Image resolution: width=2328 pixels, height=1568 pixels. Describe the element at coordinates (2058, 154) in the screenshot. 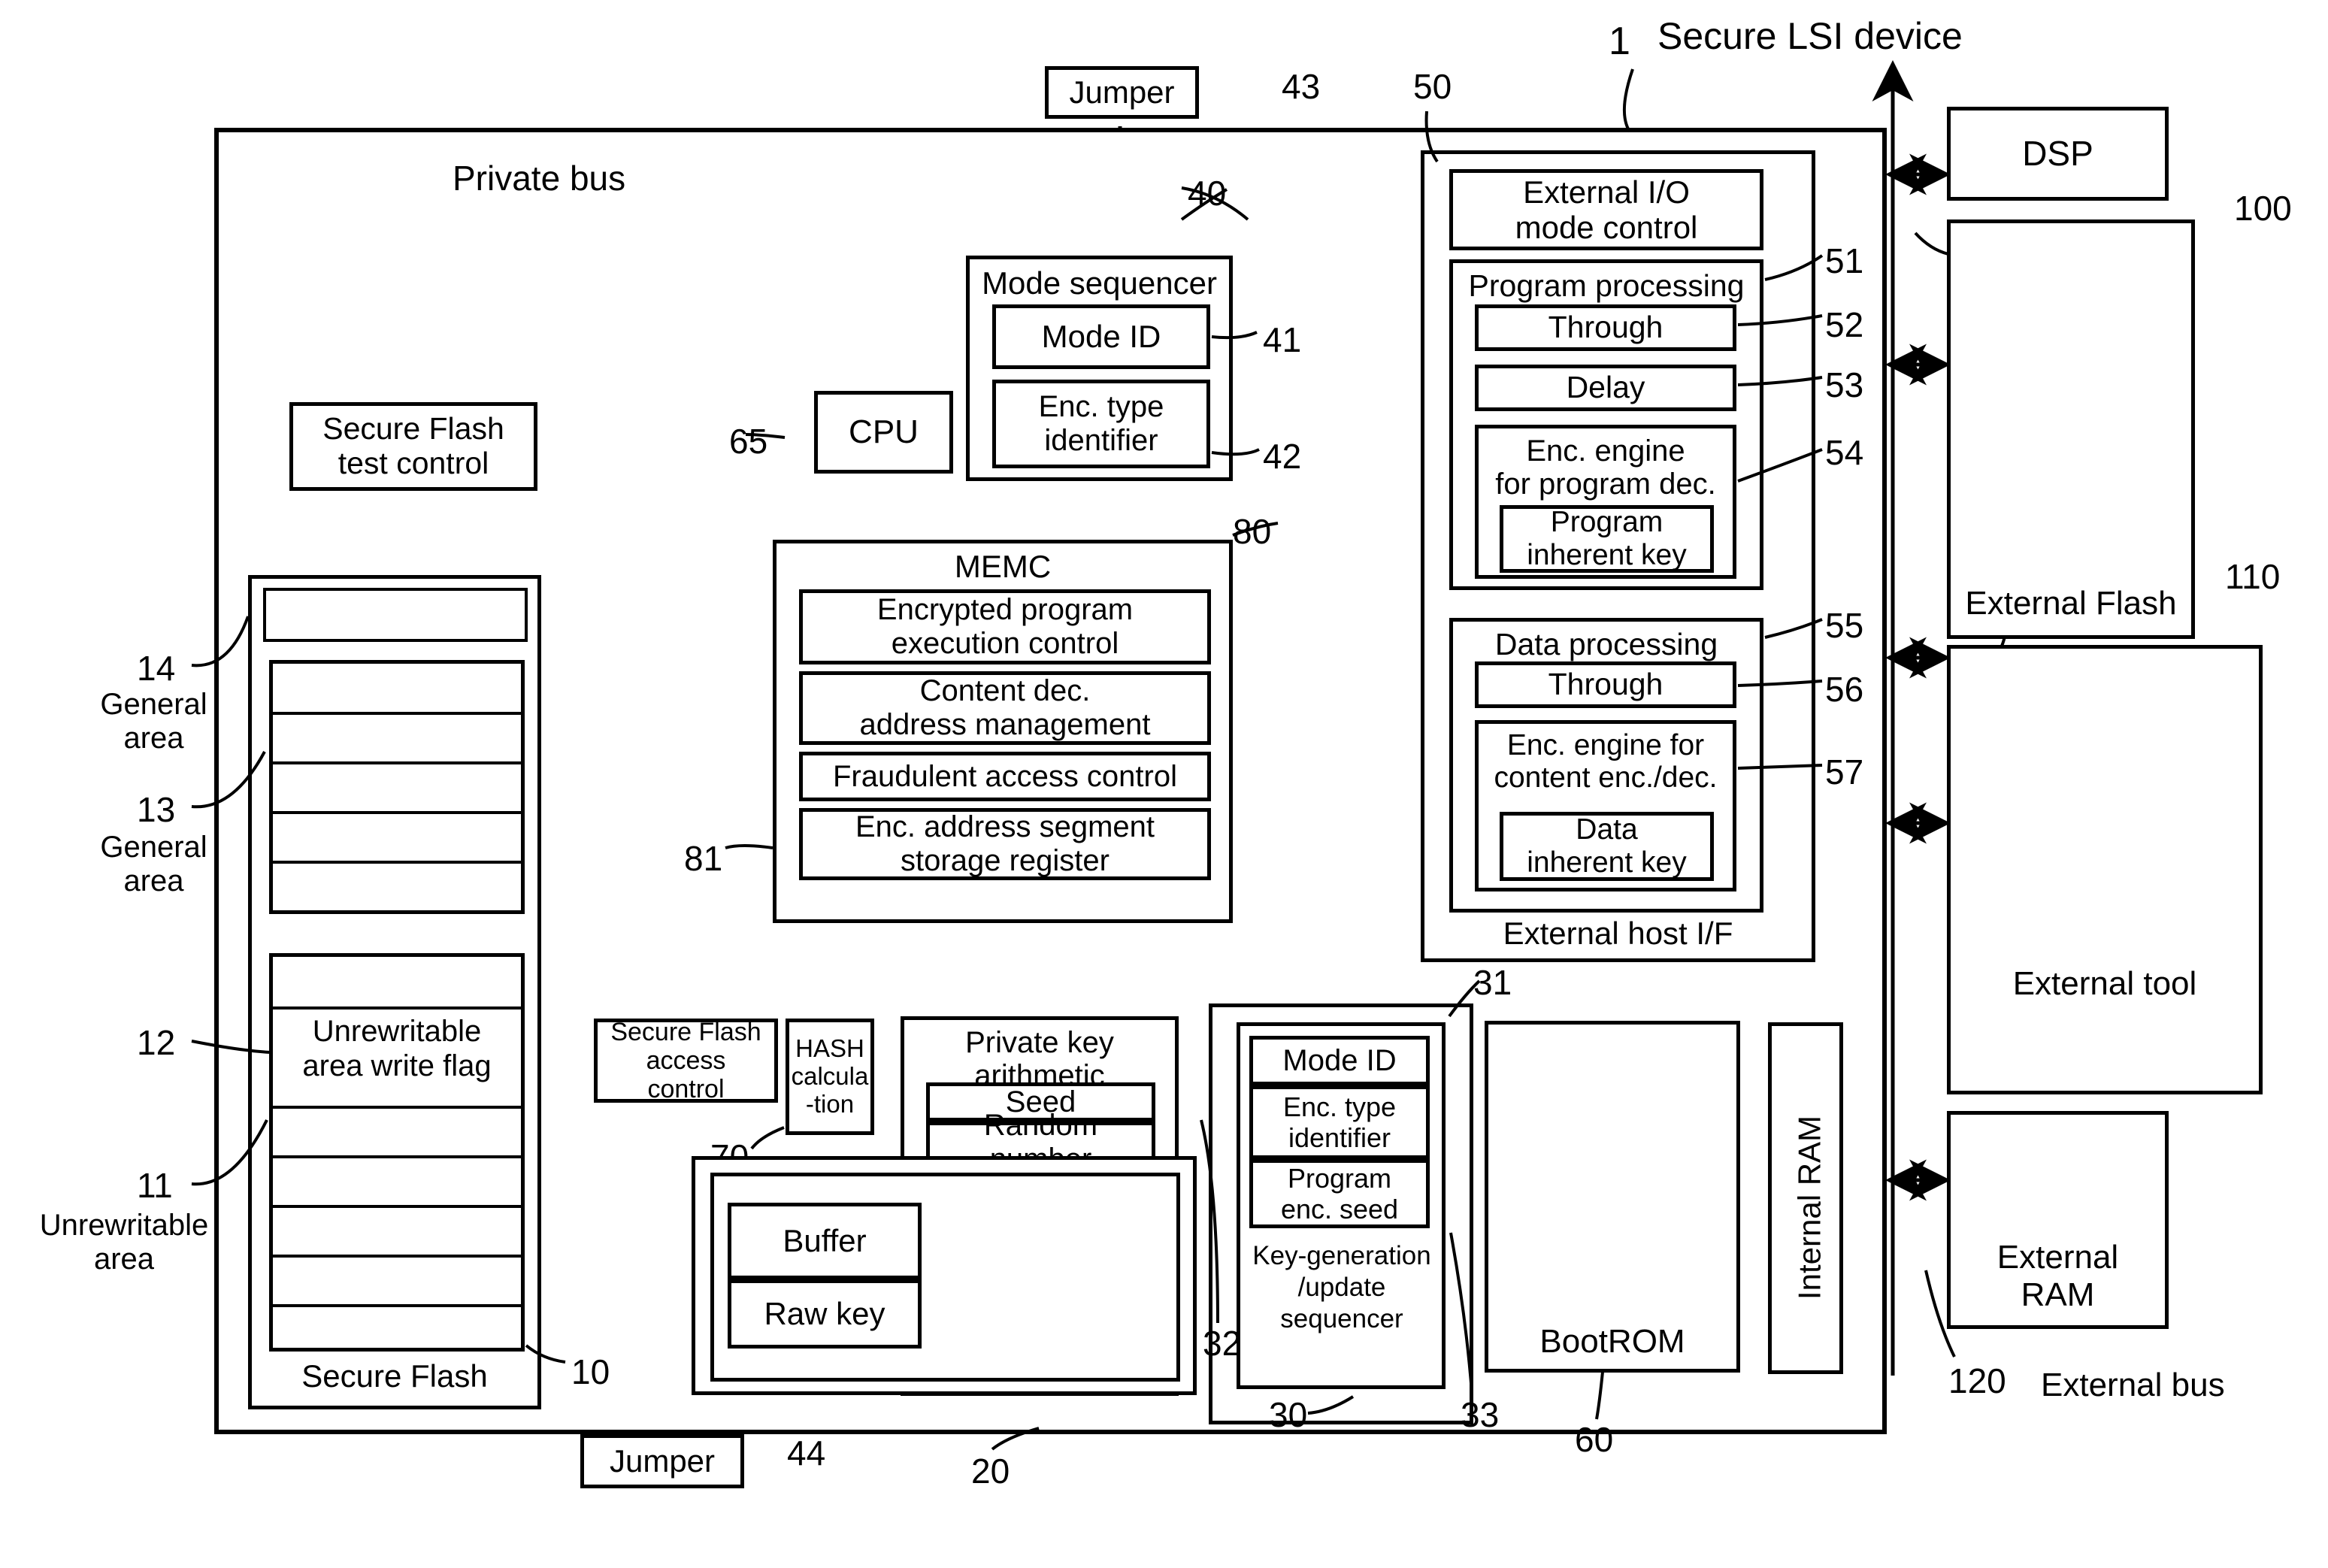

I see `dsp: DSP` at that location.